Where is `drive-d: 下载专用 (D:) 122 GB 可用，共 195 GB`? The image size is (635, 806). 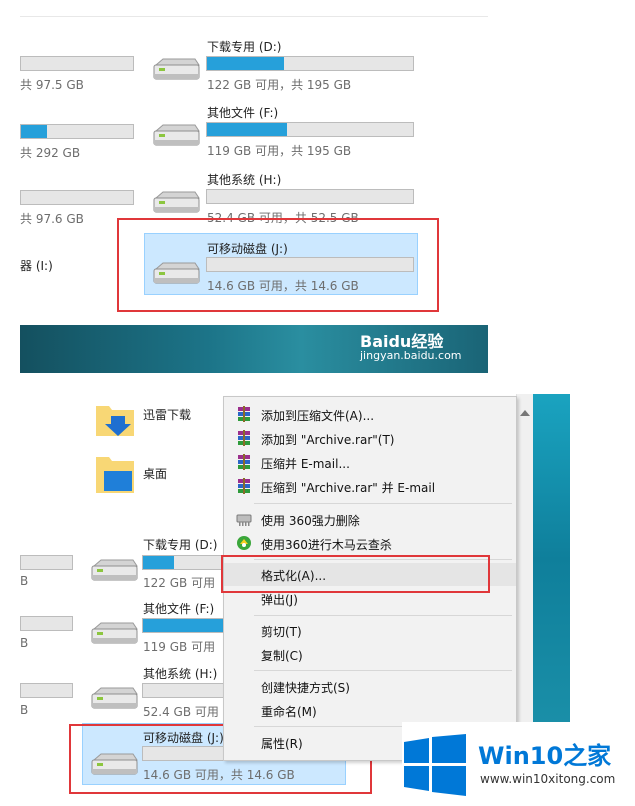
drive-d: 下载专用 (D:) 122 GB 可用，共 195 GB is located at coordinates (288, 62).